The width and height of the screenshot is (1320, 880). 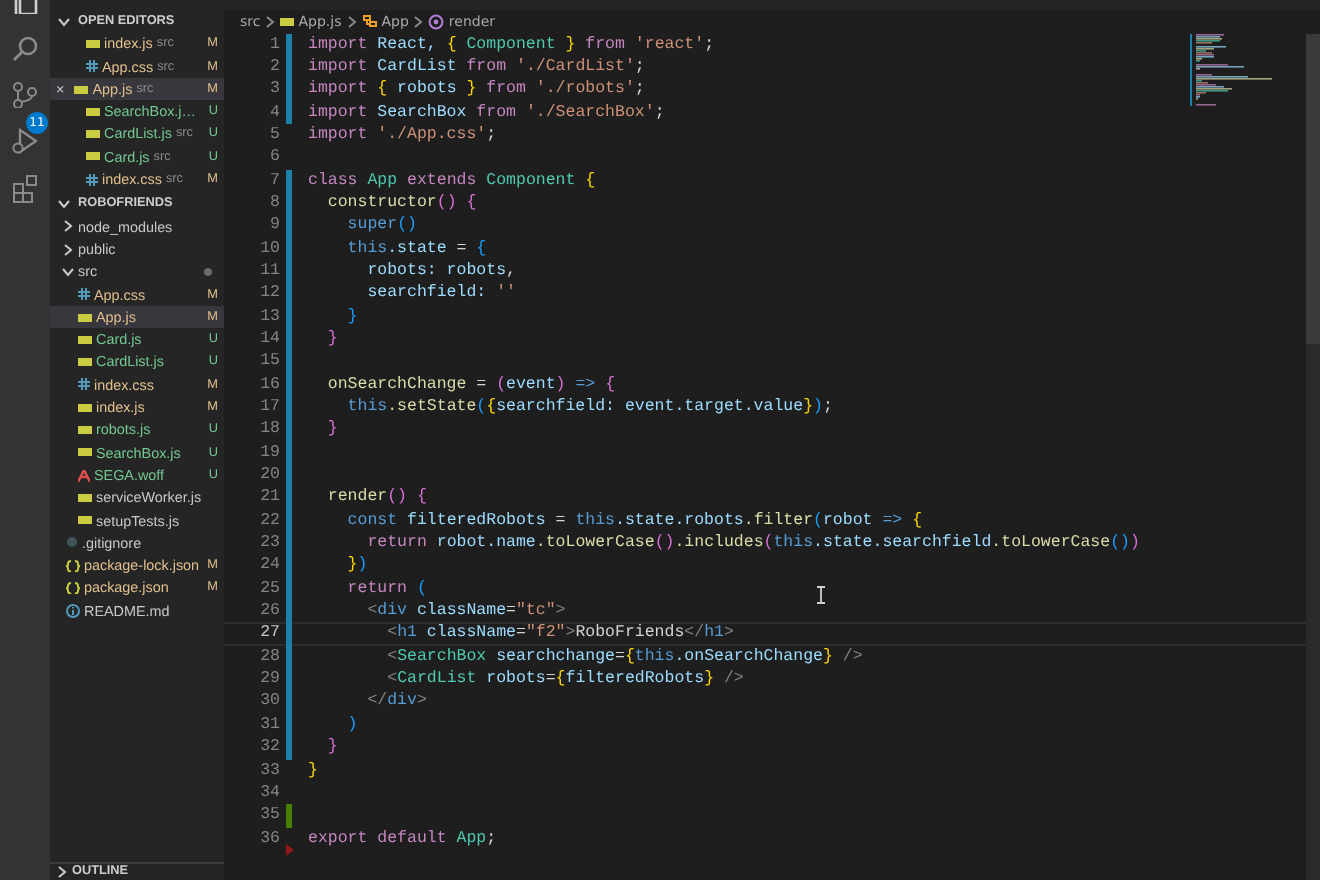 I want to click on extensions-icon, so click(x=25, y=189).